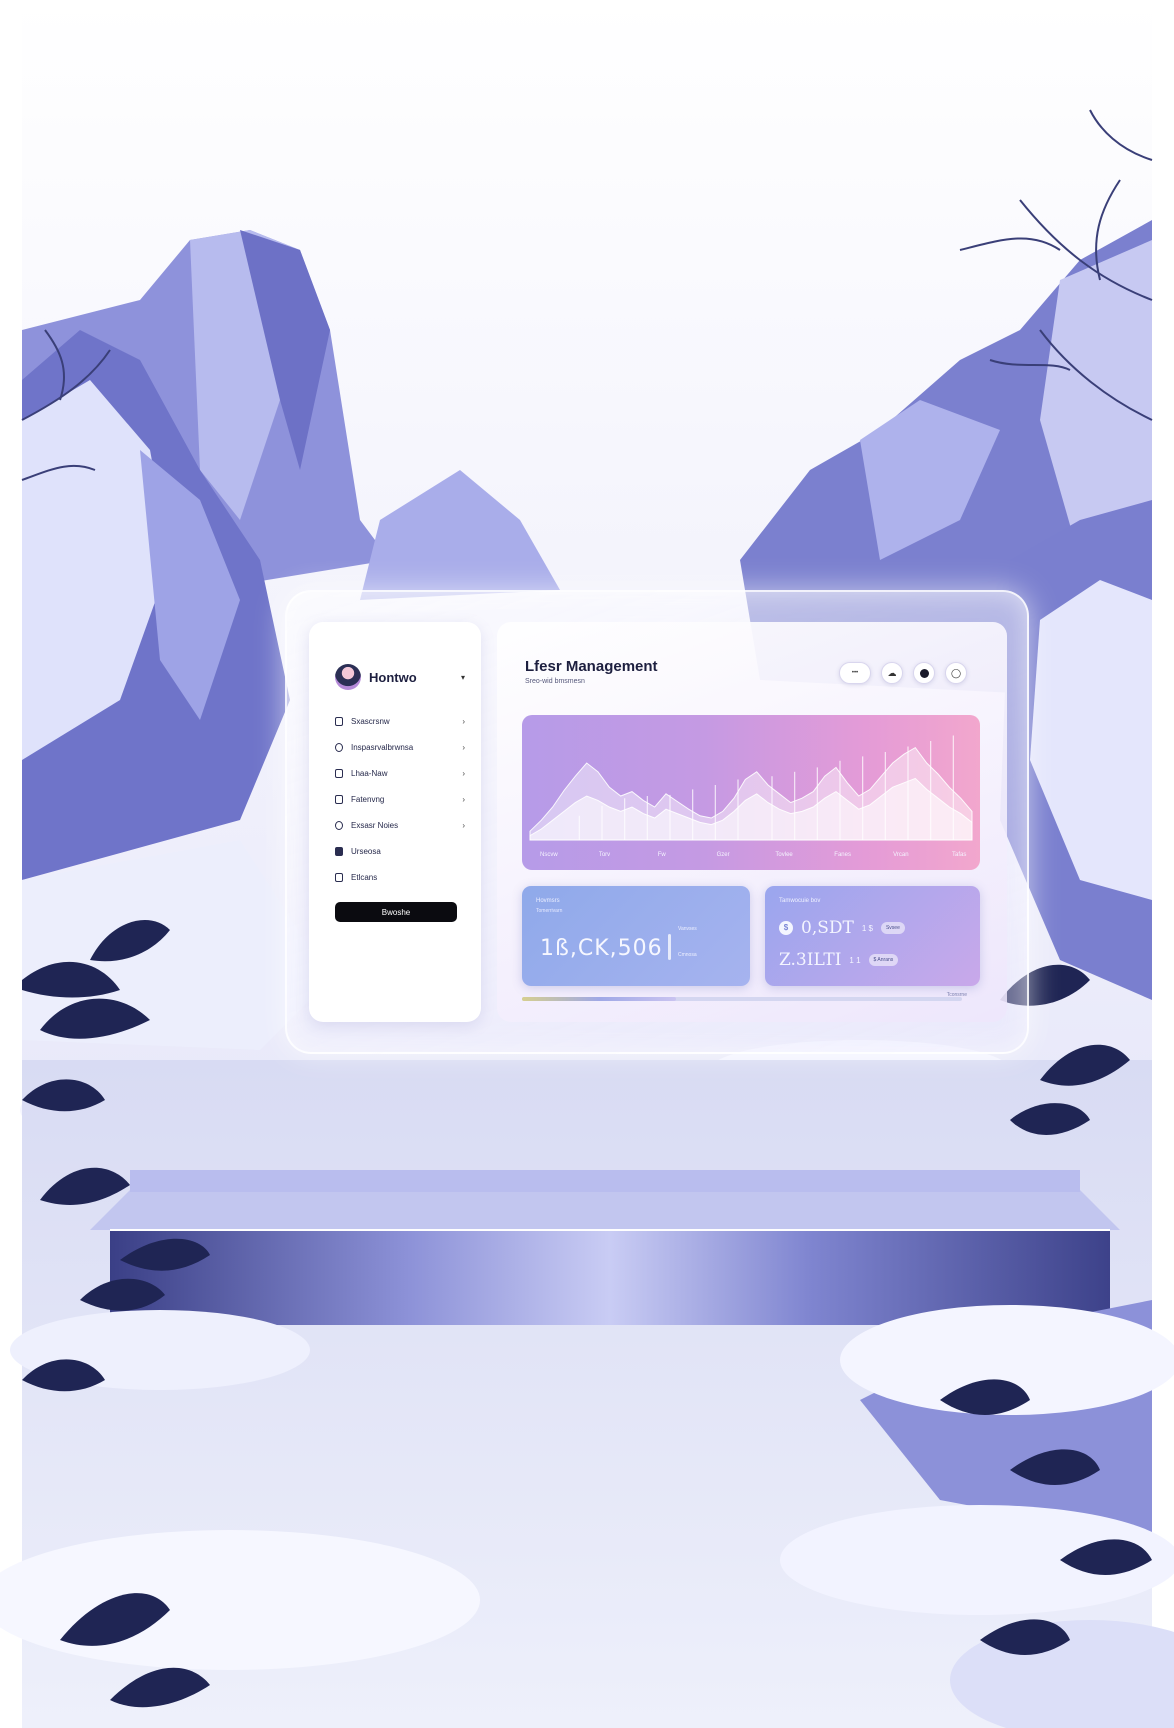  Describe the element at coordinates (723, 855) in the screenshot. I see `x-tick-label: Gzer` at that location.